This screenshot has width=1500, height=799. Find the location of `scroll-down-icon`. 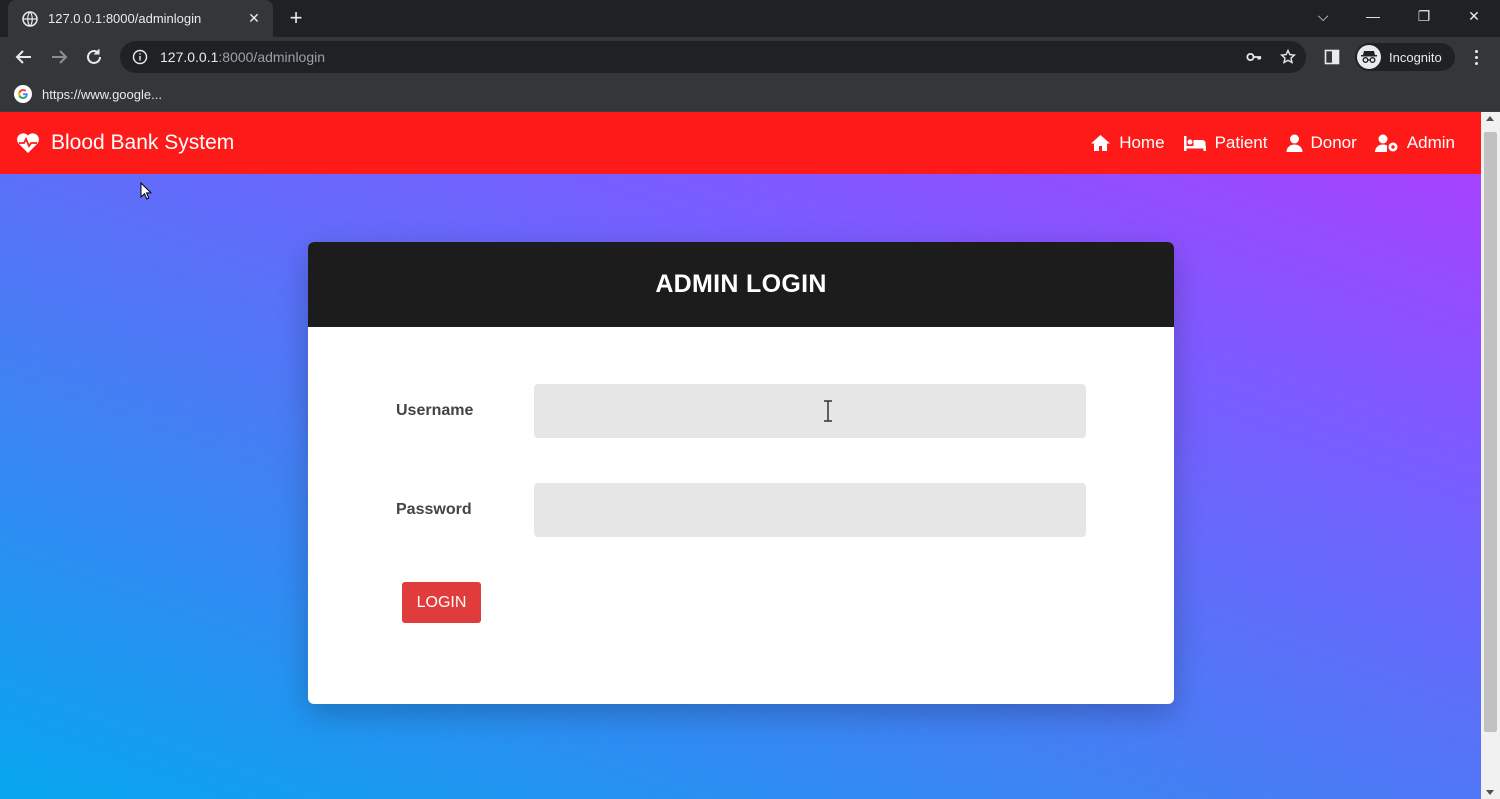

scroll-down-icon is located at coordinates (1490, 792).